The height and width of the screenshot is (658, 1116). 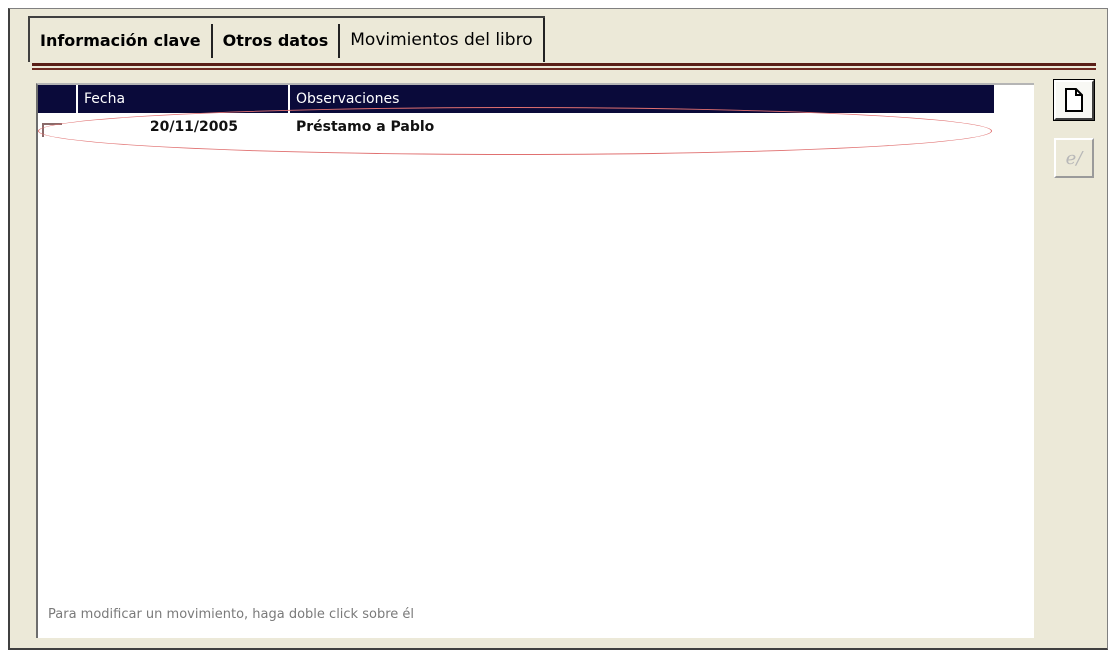 I want to click on tab-informacion-clave: Información clave, so click(x=120, y=40).